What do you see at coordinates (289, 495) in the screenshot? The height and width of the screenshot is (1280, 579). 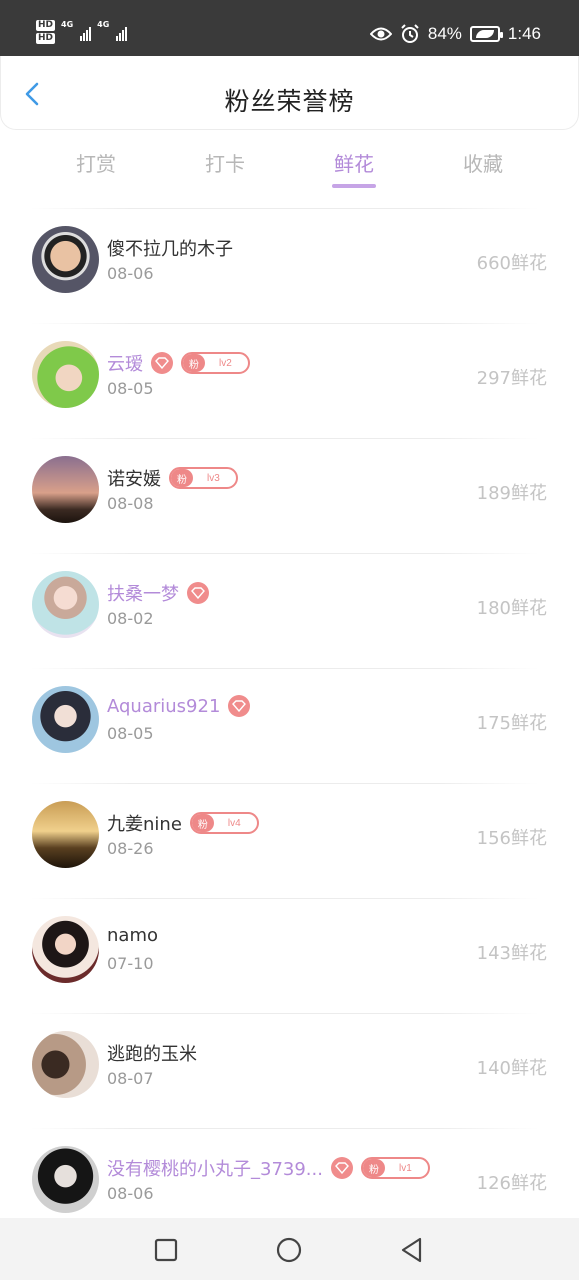 I see `list-item: 诺安媛 粉 lv3 08-08 189鲜花` at bounding box center [289, 495].